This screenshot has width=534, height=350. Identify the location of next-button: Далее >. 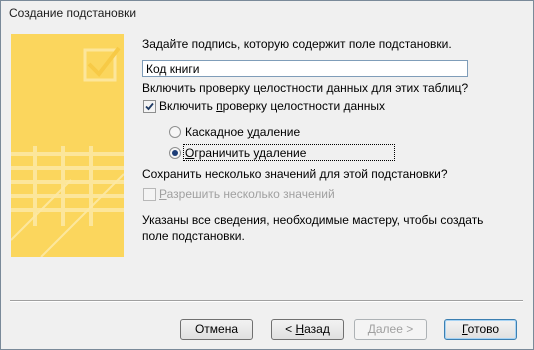
(390, 329).